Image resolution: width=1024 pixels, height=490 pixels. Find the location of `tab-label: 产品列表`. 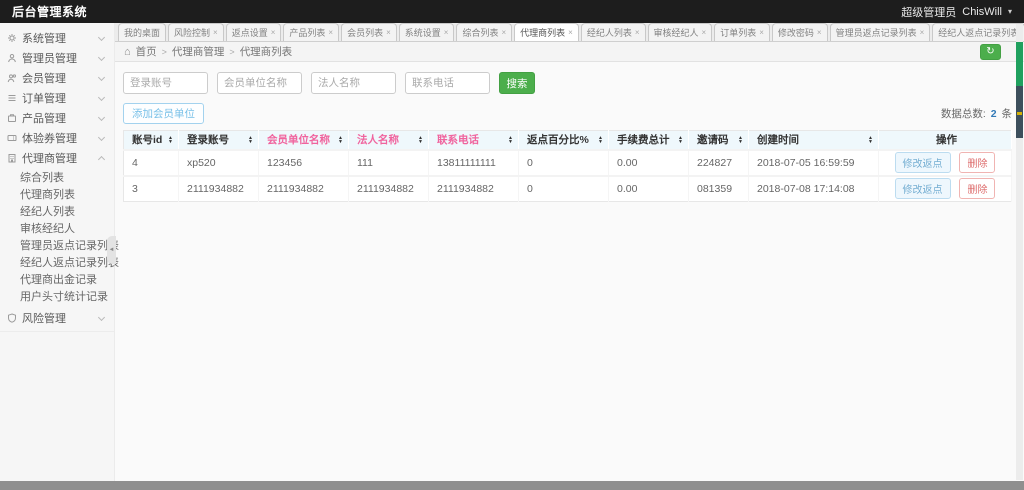

tab-label: 产品列表 is located at coordinates (307, 33).